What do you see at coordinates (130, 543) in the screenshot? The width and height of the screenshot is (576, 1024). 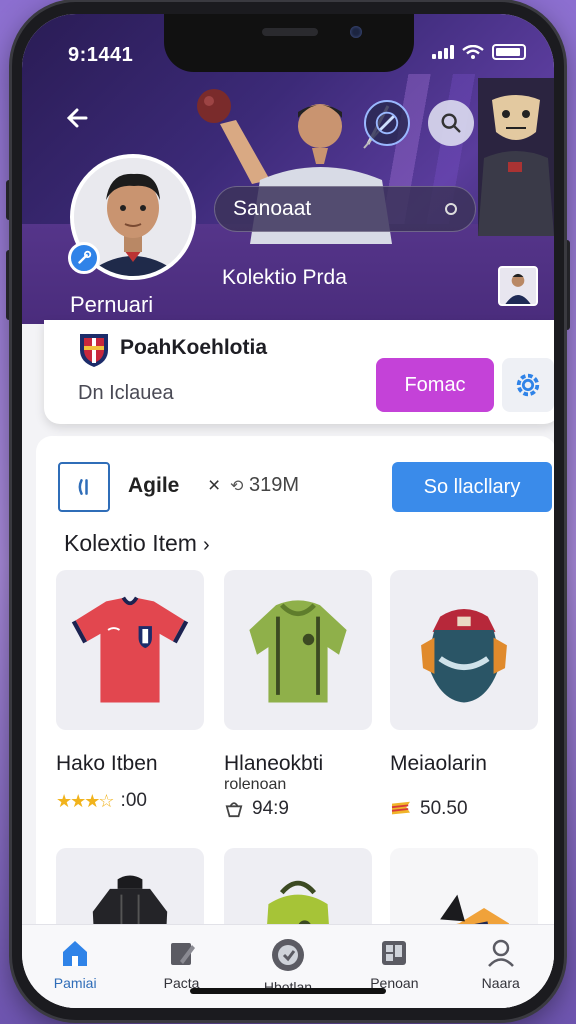 I see `collection-title-text: Kolextio Item` at bounding box center [130, 543].